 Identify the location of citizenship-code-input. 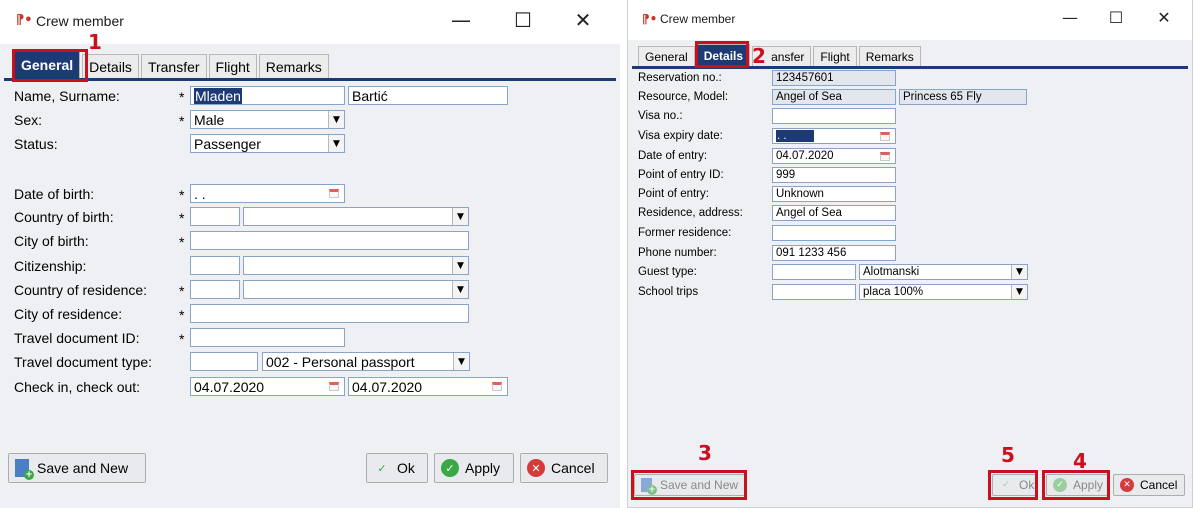
(215, 265).